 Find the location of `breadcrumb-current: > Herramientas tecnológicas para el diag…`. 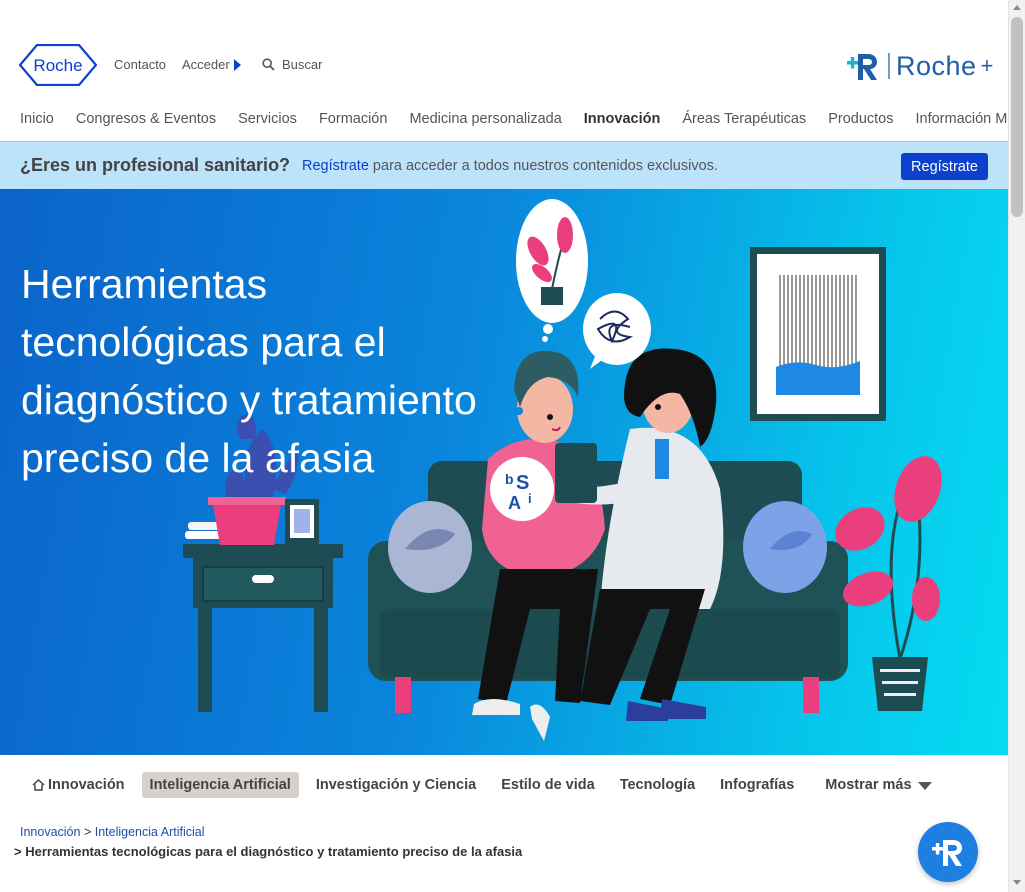

breadcrumb-current: > Herramientas tecnológicas para el diag… is located at coordinates (268, 851).